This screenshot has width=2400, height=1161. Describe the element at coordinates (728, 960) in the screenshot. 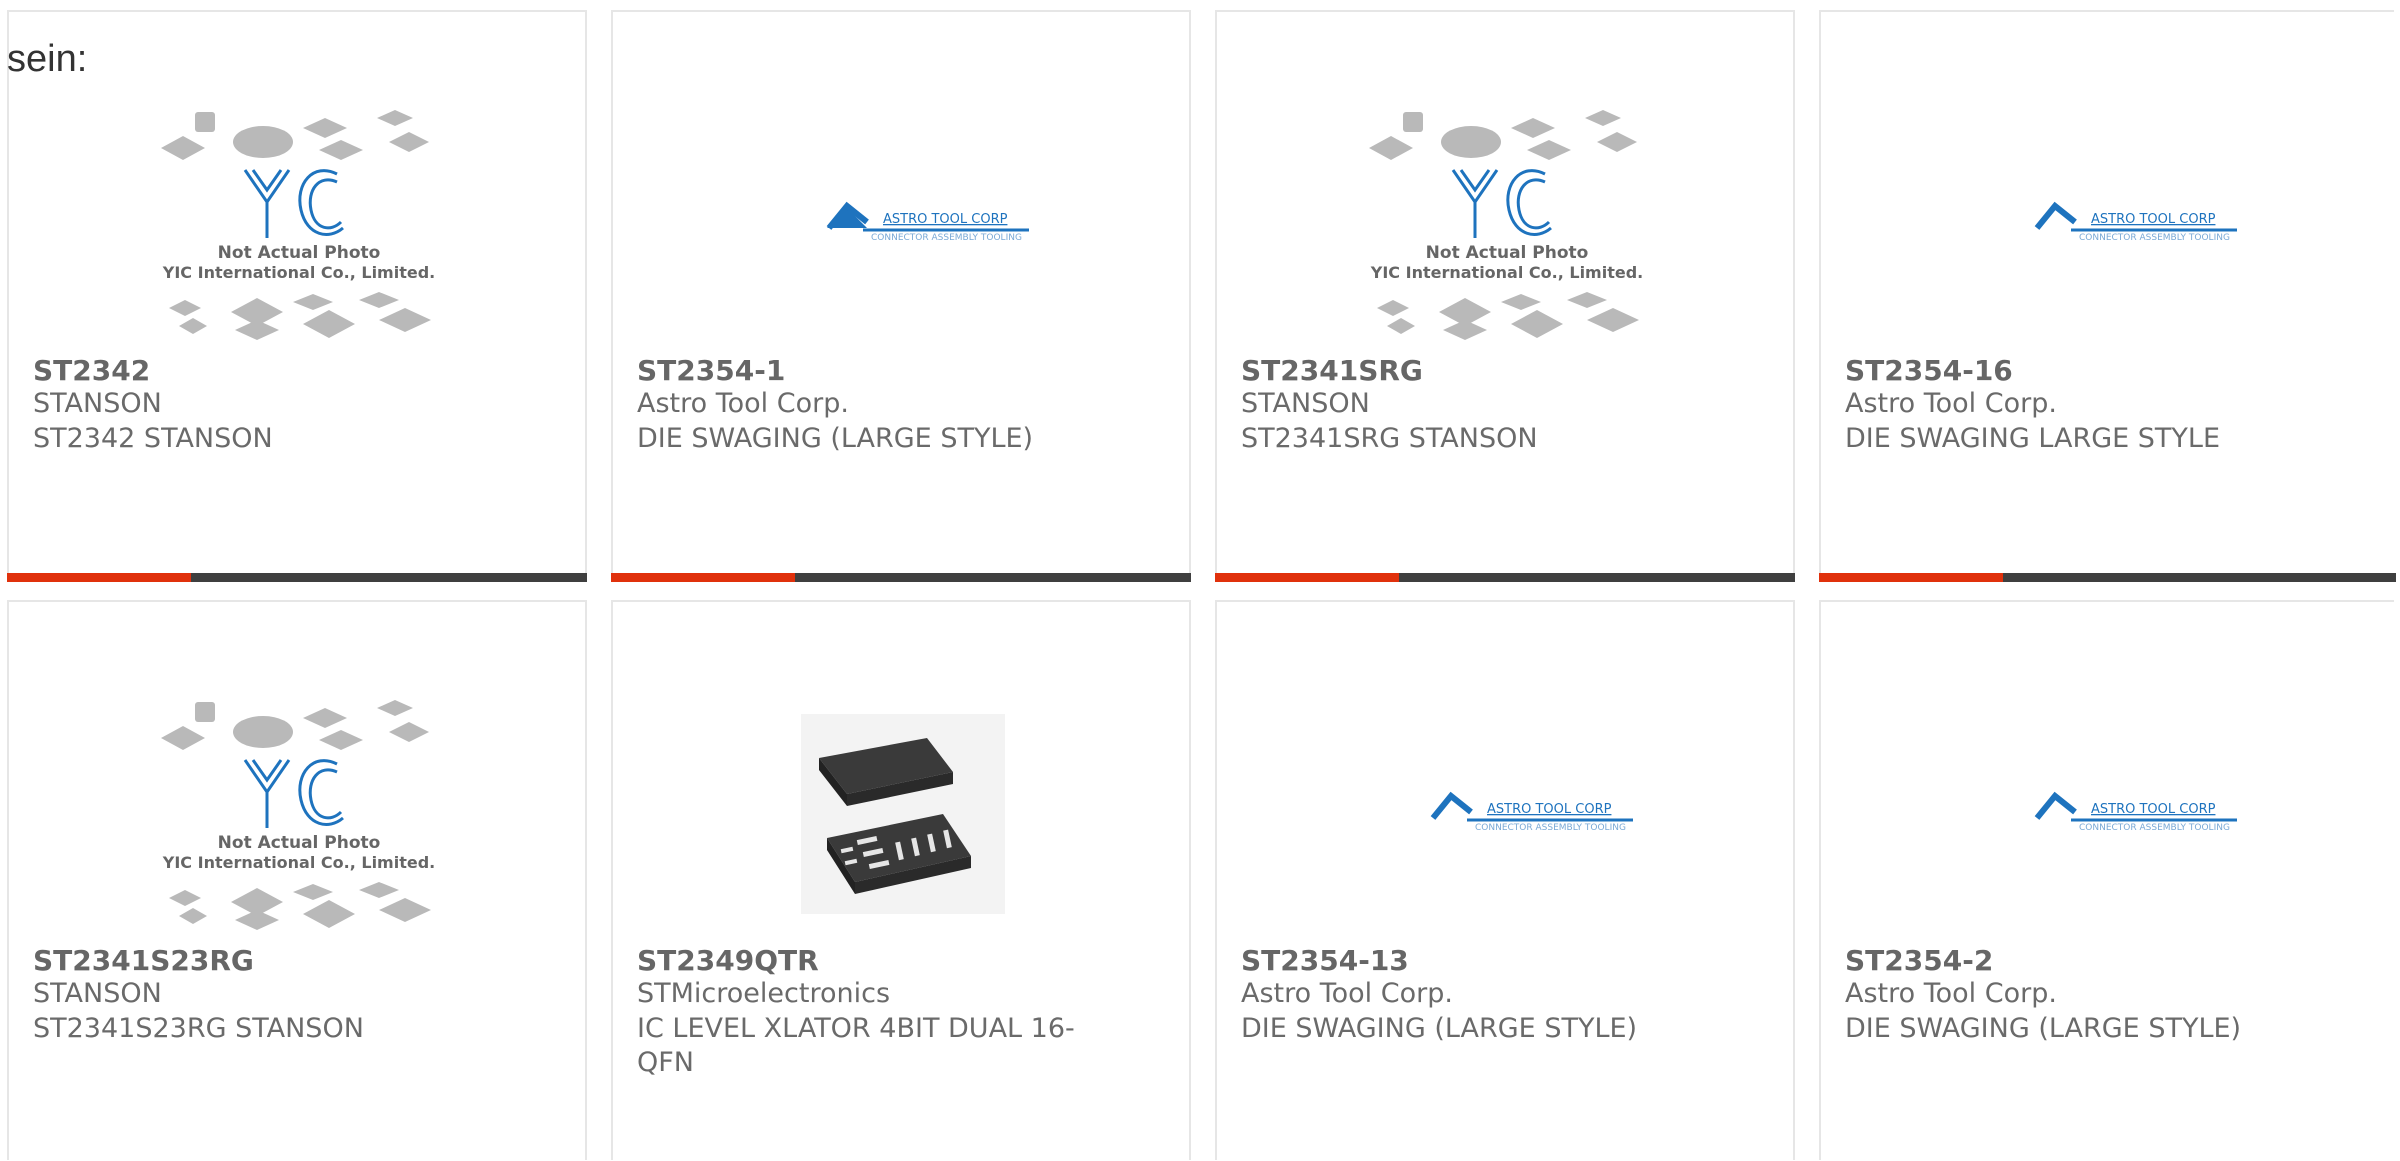

I see `part-number: ST2349QTR` at that location.